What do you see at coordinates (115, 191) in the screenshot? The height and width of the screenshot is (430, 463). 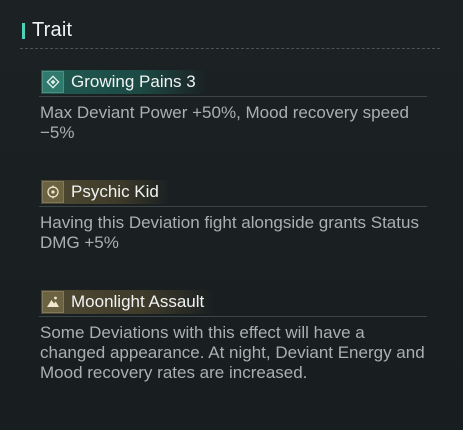 I see `trait-name: Psychic Kid` at bounding box center [115, 191].